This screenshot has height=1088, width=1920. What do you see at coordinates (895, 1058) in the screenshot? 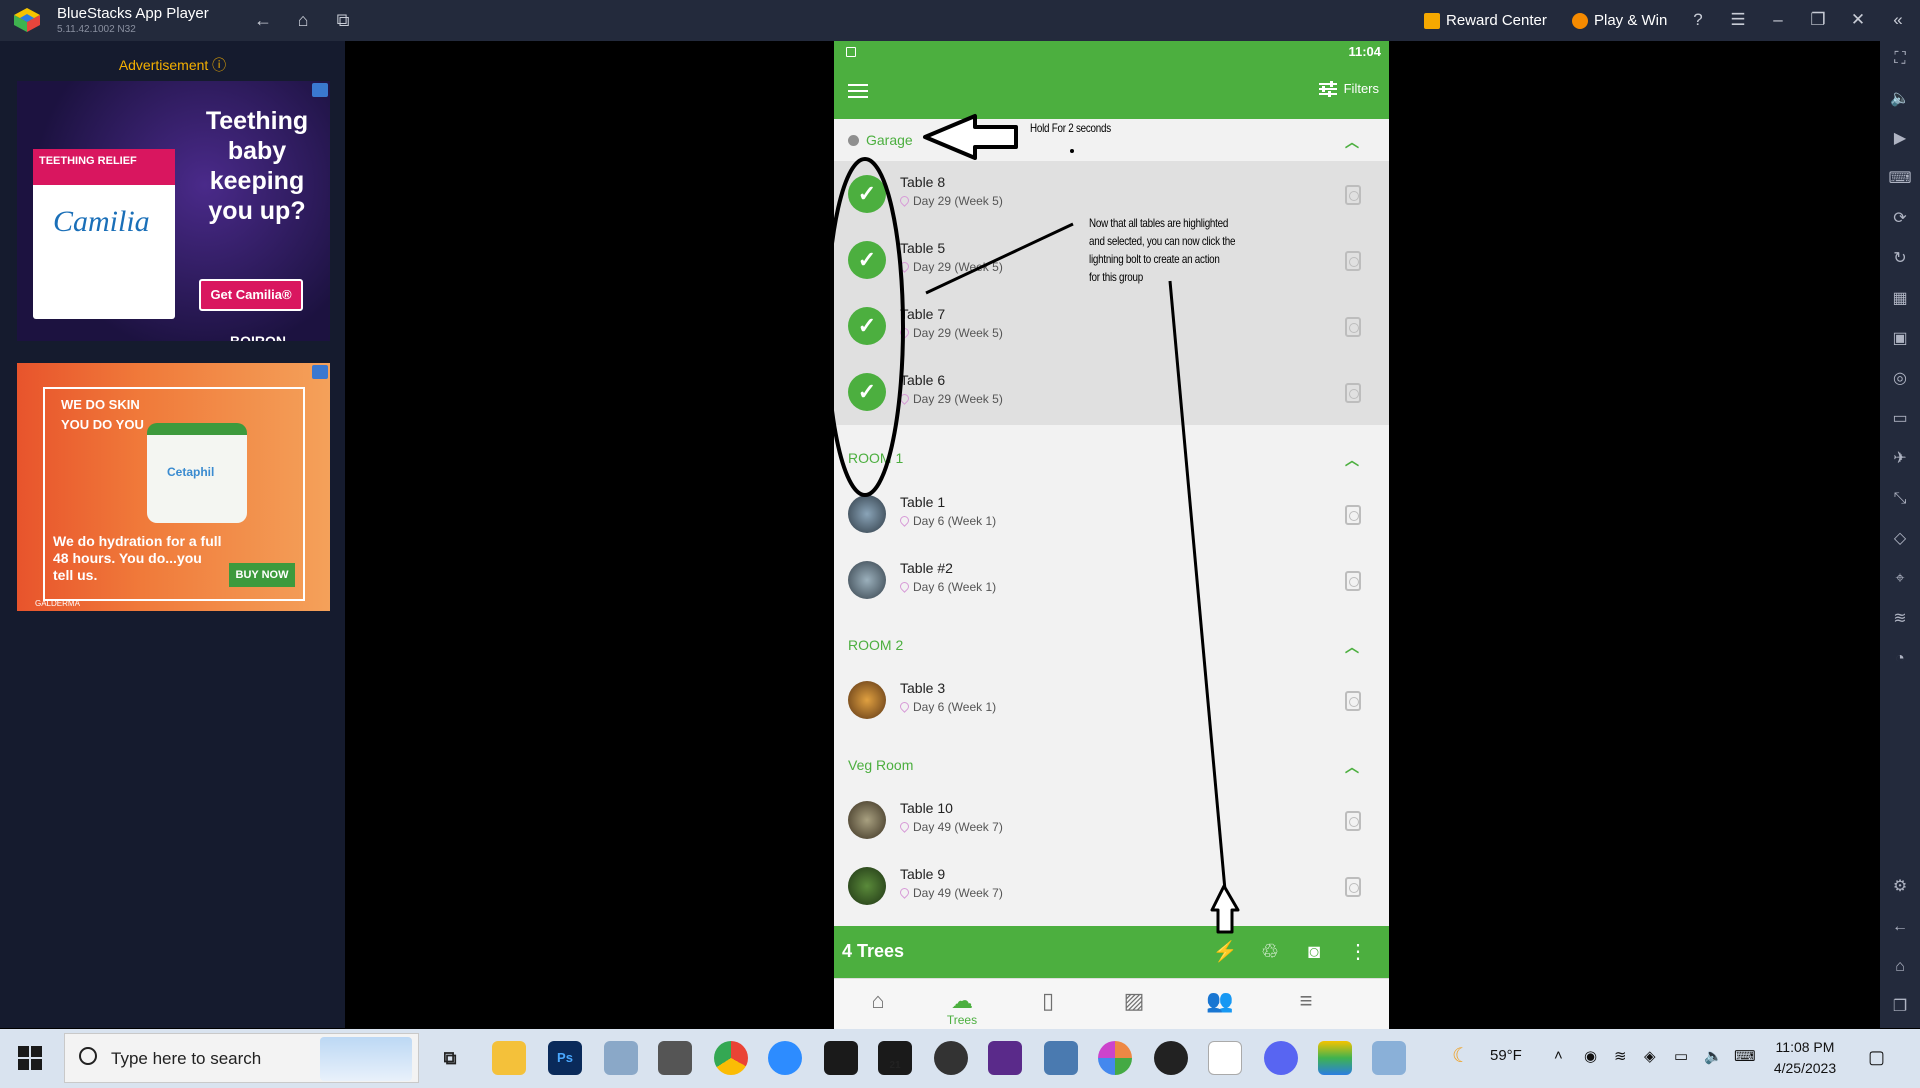
I see `mail-icon: 21` at bounding box center [895, 1058].